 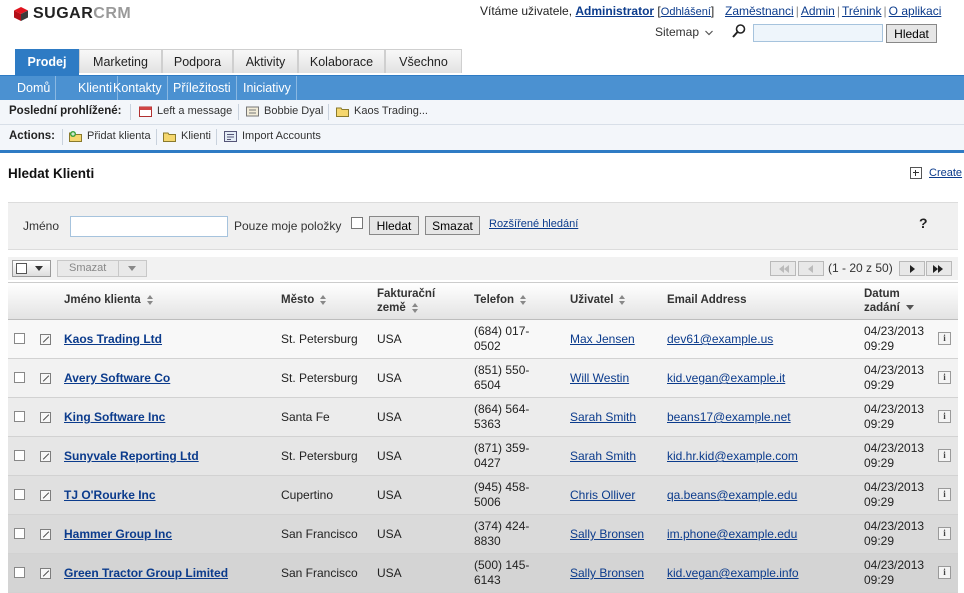 What do you see at coordinates (118, 534) in the screenshot?
I see `account-name-link: Hammer Group Inc` at bounding box center [118, 534].